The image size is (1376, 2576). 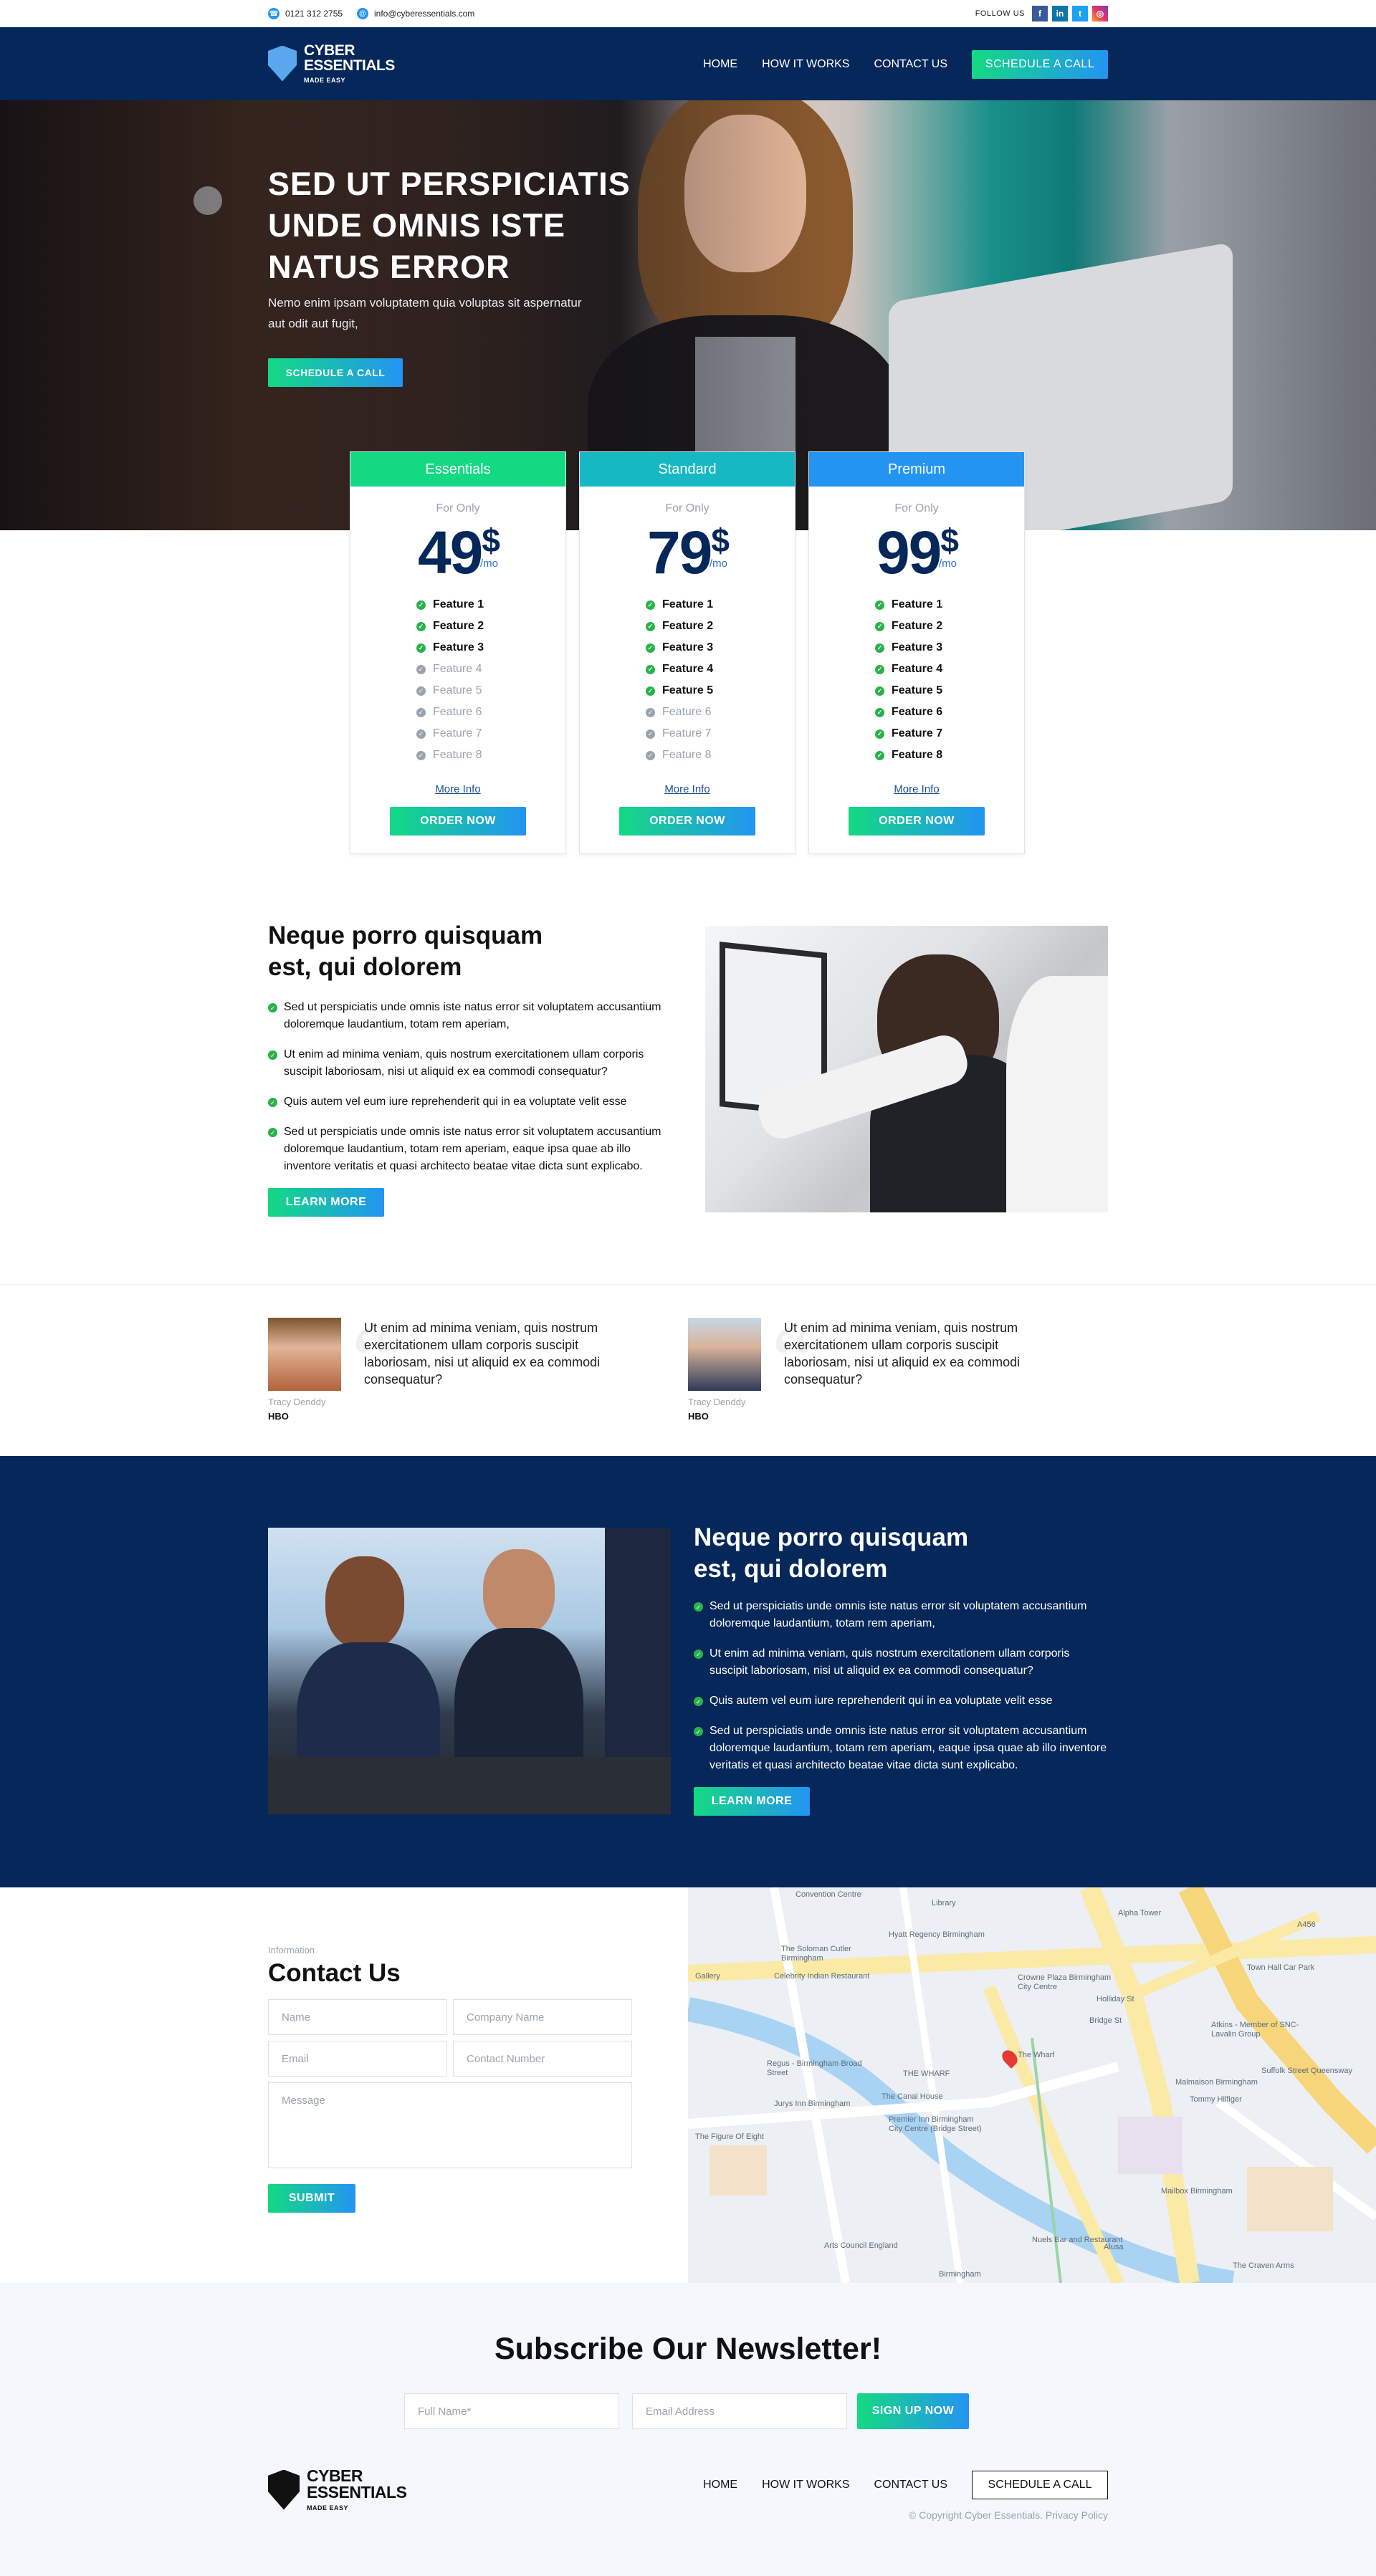 I want to click on logo-text: CYBER ESSENTIALS MADE EASY, so click(x=349, y=64).